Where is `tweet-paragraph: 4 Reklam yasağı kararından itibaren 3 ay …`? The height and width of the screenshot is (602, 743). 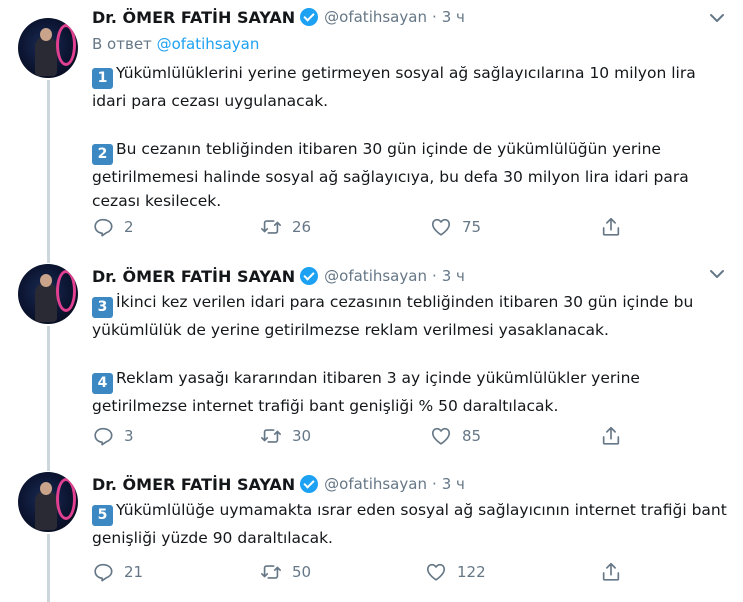 tweet-paragraph: 4 Reklam yasağı kararından itibaren 3 ay … is located at coordinates (412, 392).